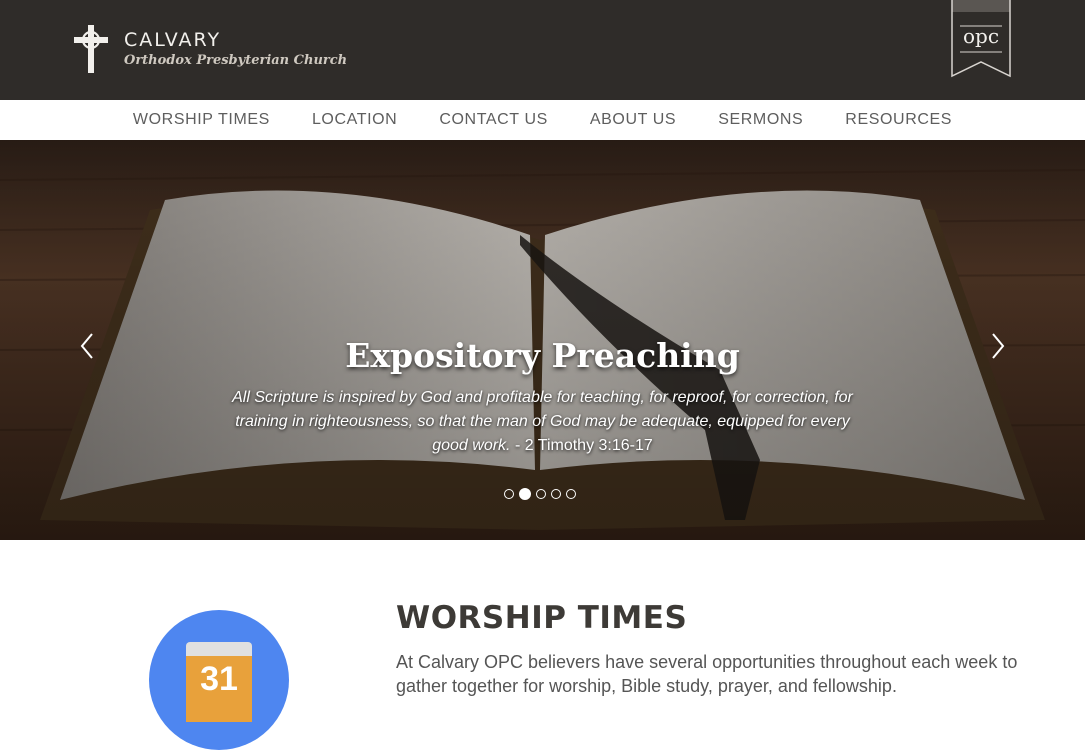 The image size is (1085, 750). What do you see at coordinates (898, 120) in the screenshot?
I see `nav-resources: RESOURCES` at bounding box center [898, 120].